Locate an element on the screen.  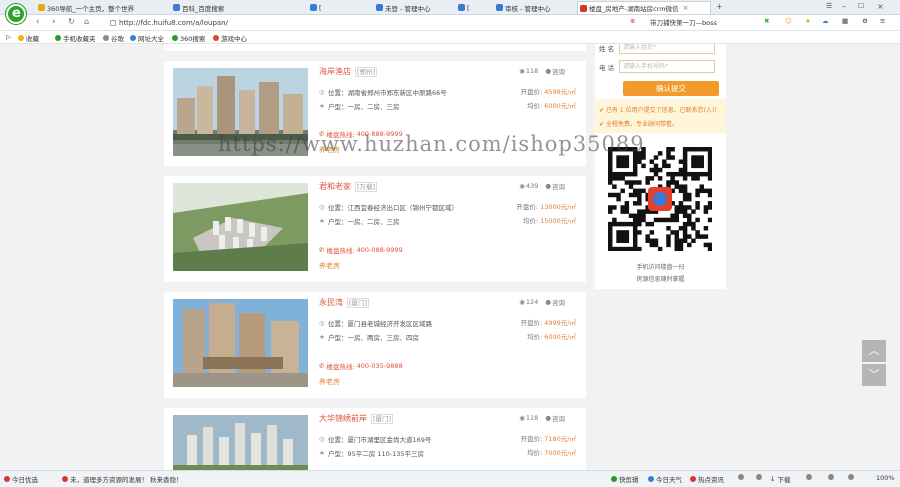
bookmark-favorites: 收藏 is located at coordinates (28, 38).